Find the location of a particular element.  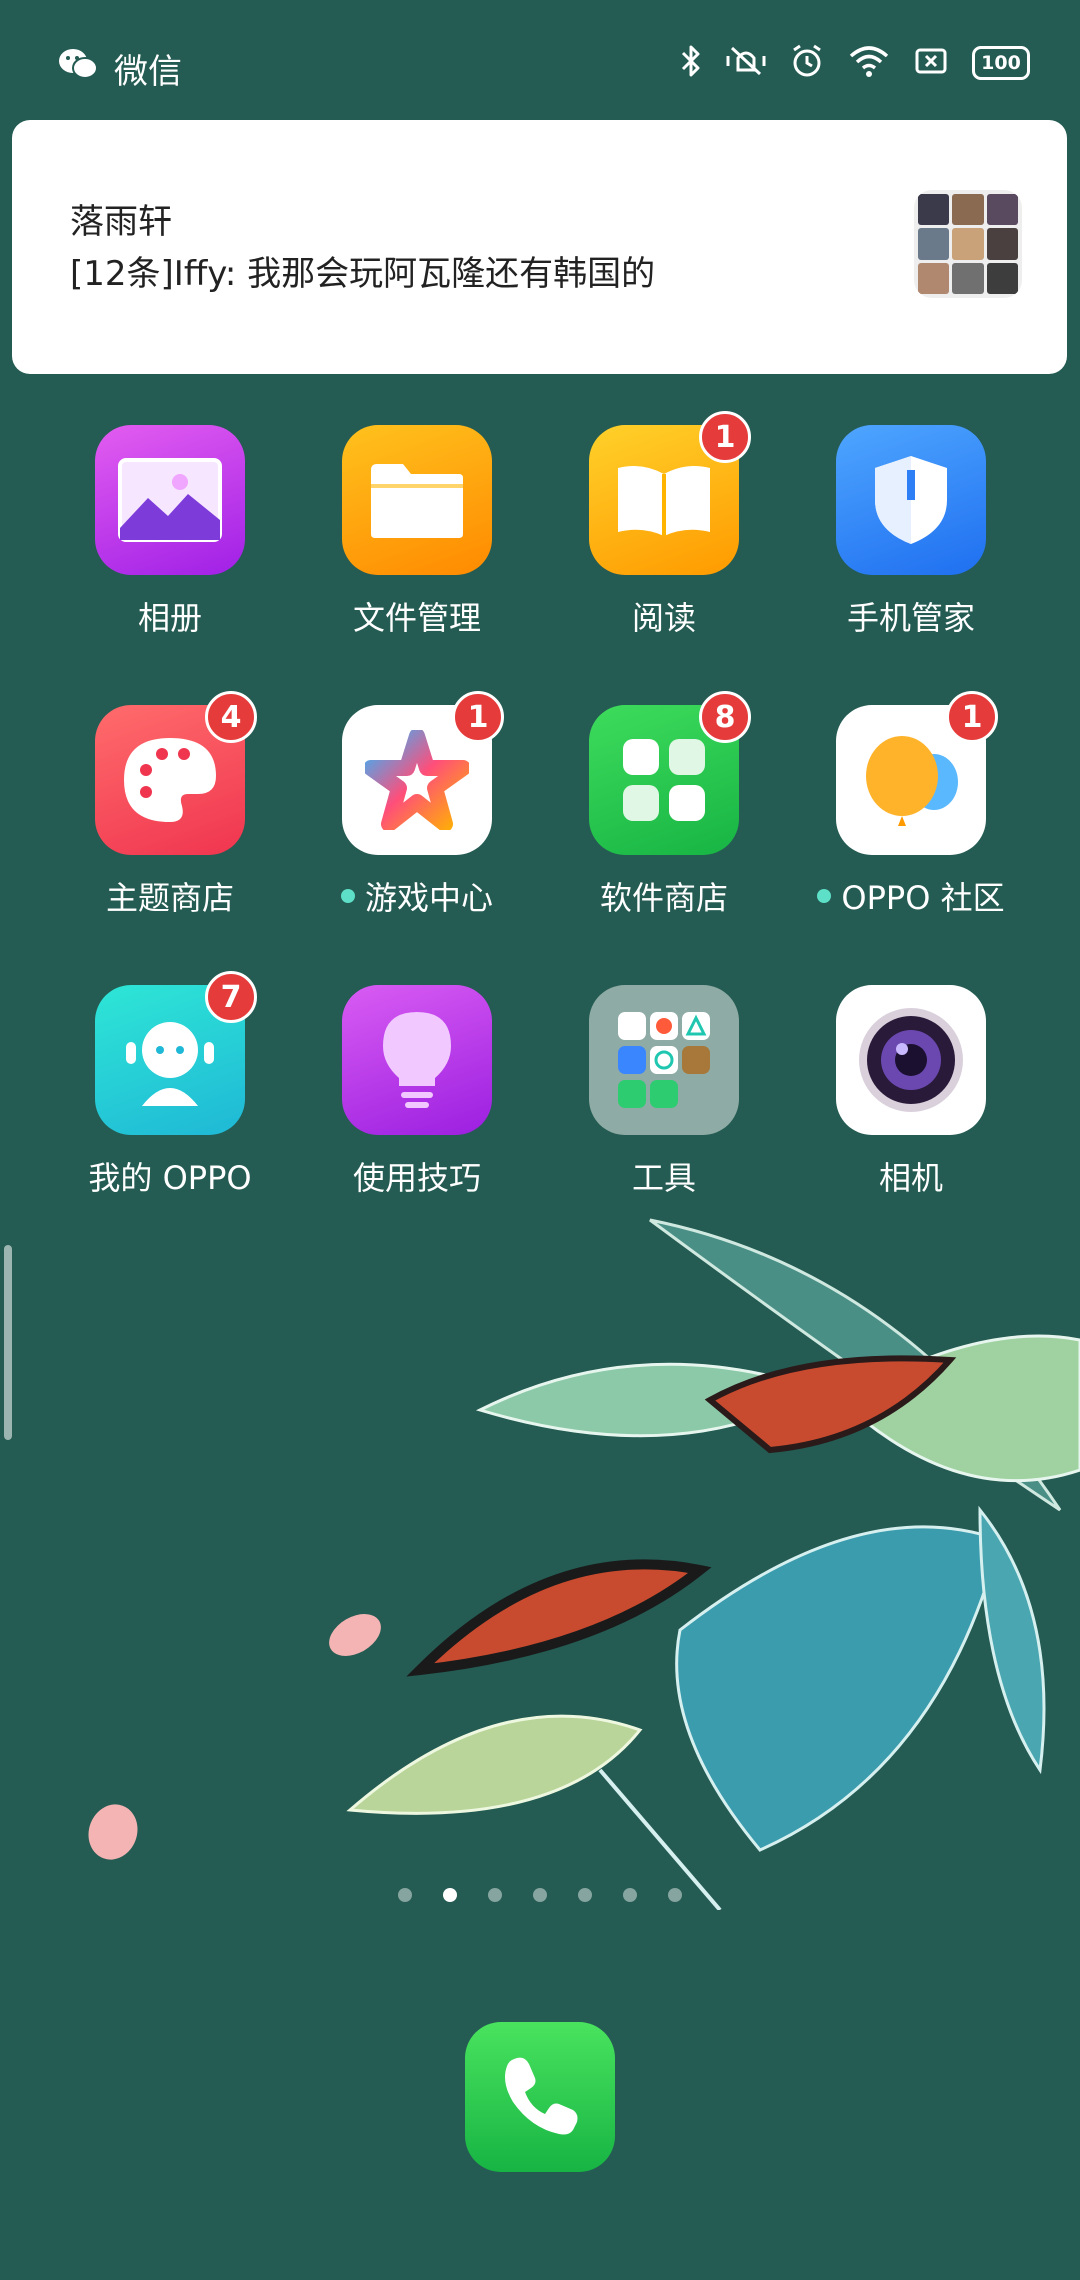

star-icon: 1 is located at coordinates (423, 773).